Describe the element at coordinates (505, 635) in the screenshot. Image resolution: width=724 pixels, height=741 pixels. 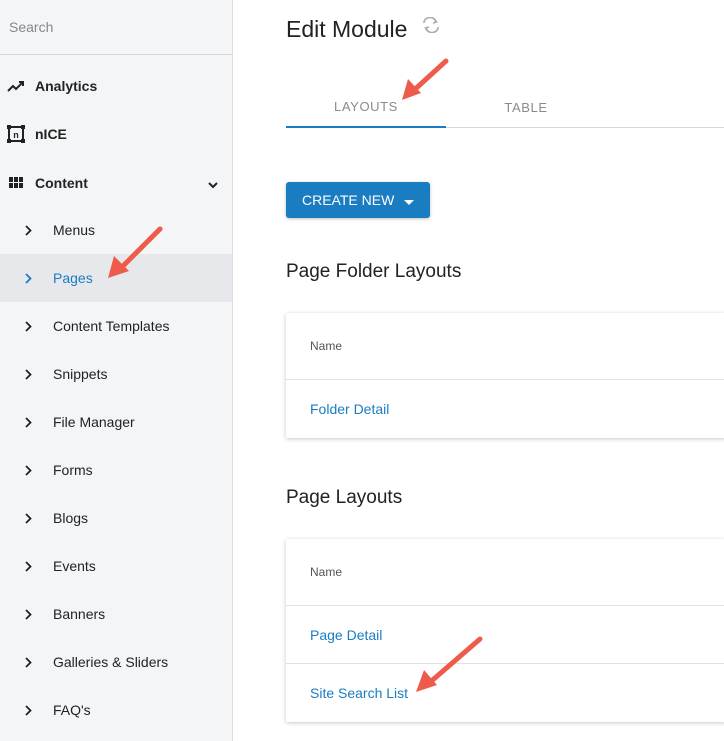
I see `table-row: Page Detail` at that location.